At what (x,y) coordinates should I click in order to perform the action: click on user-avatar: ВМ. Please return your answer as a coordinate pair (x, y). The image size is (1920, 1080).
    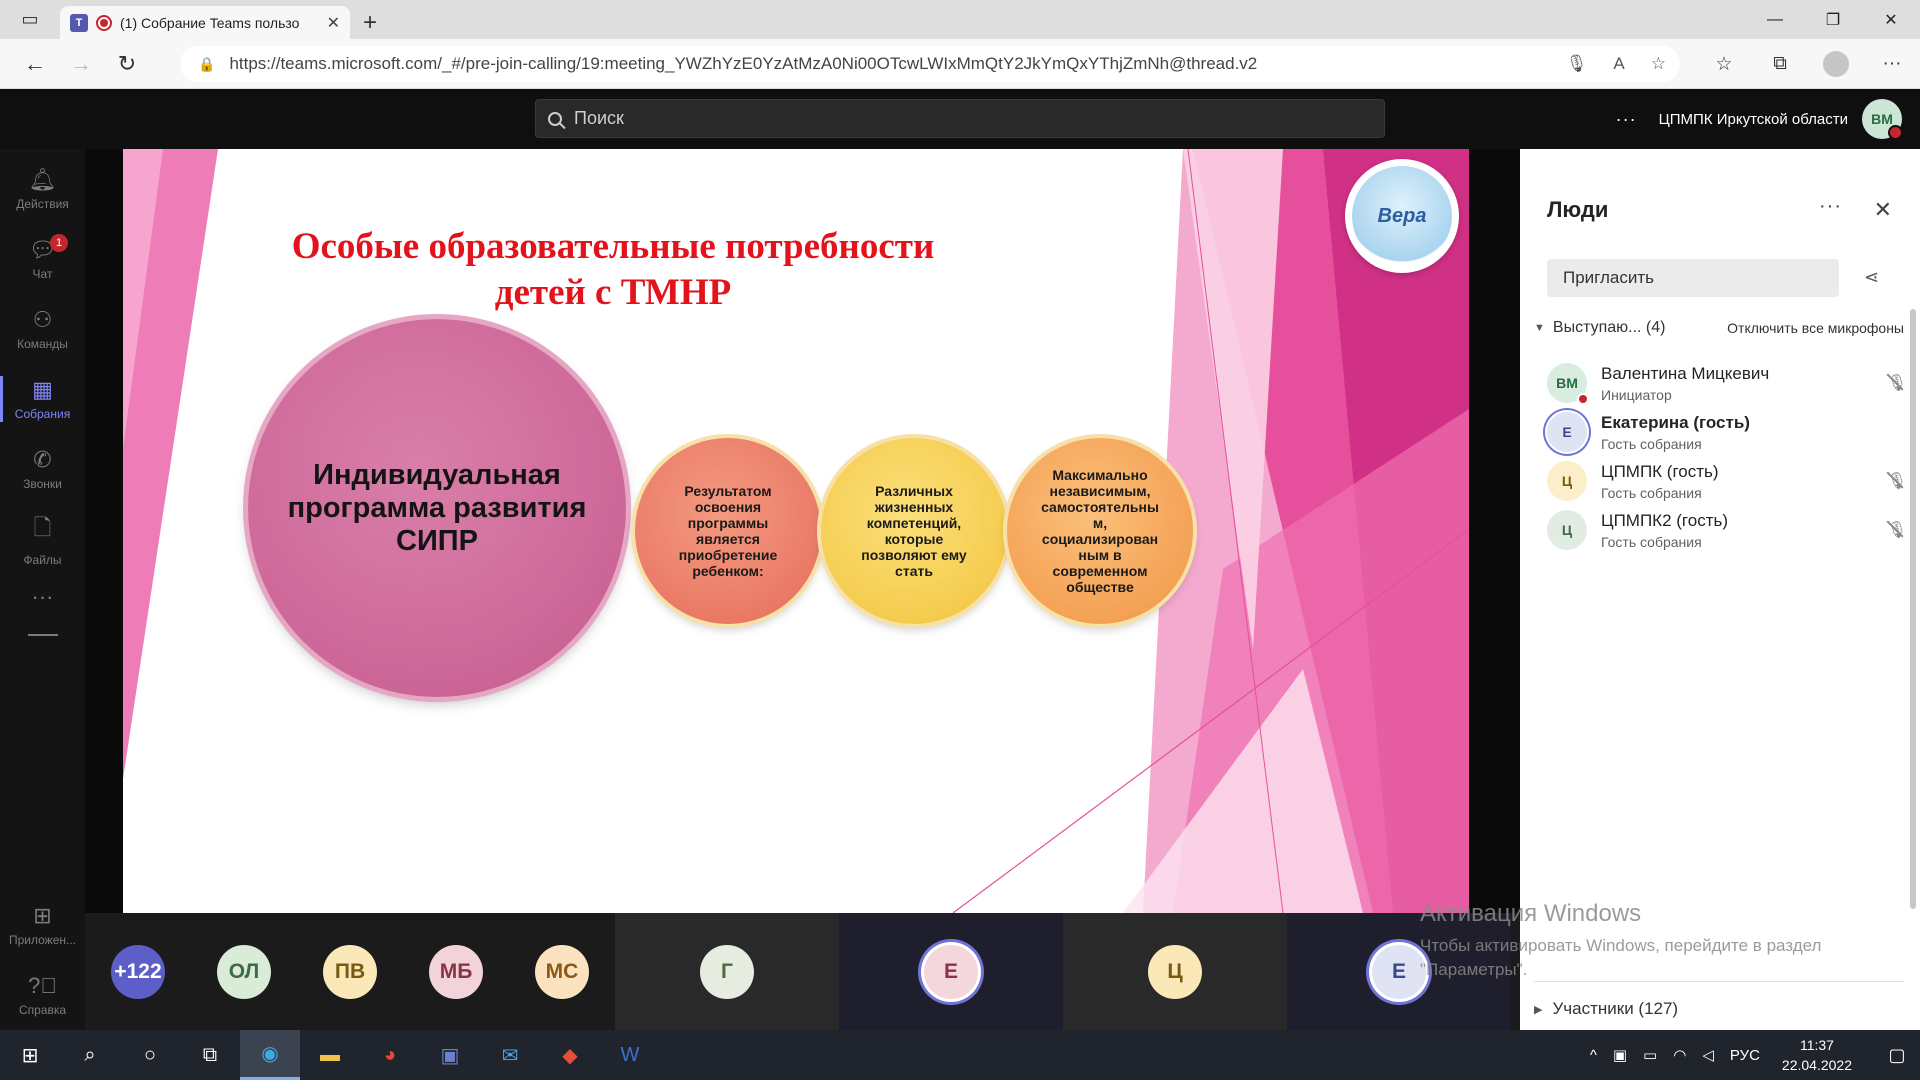
    Looking at the image, I should click on (1882, 119).